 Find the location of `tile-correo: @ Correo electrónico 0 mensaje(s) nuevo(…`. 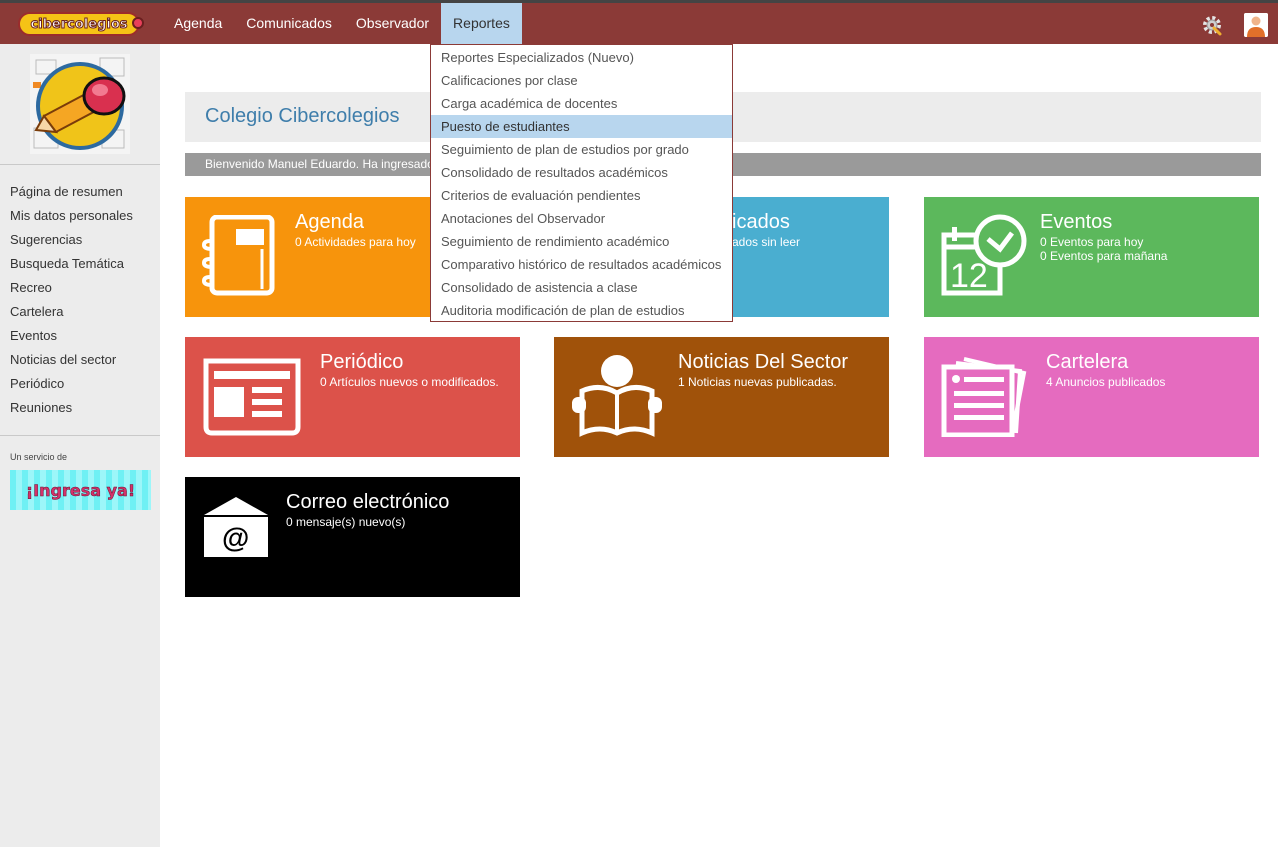

tile-correo: @ Correo electrónico 0 mensaje(s) nuevo(… is located at coordinates (352, 537).